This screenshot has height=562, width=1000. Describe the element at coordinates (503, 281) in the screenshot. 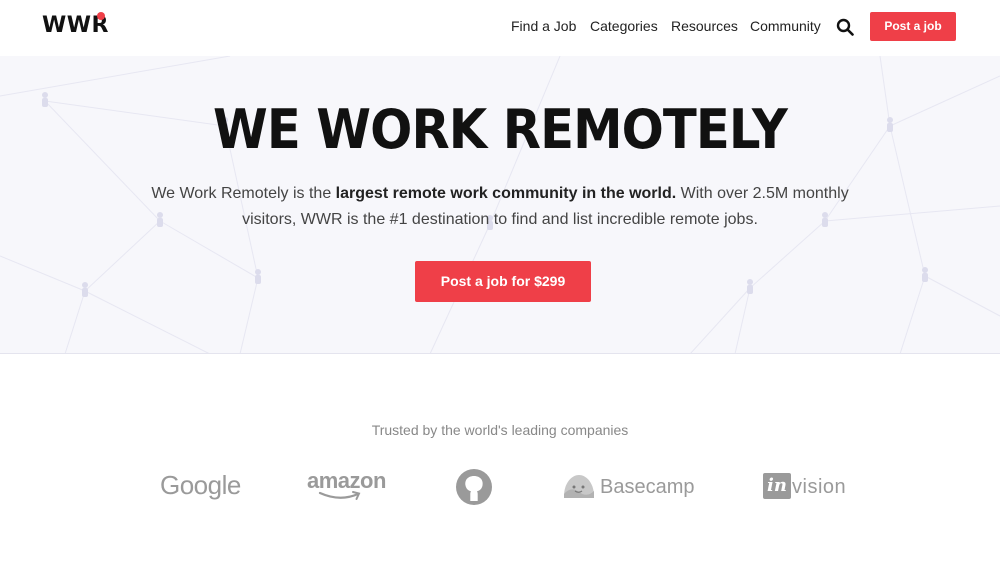

I see `post-job-cta-button: Post a job for $299` at that location.